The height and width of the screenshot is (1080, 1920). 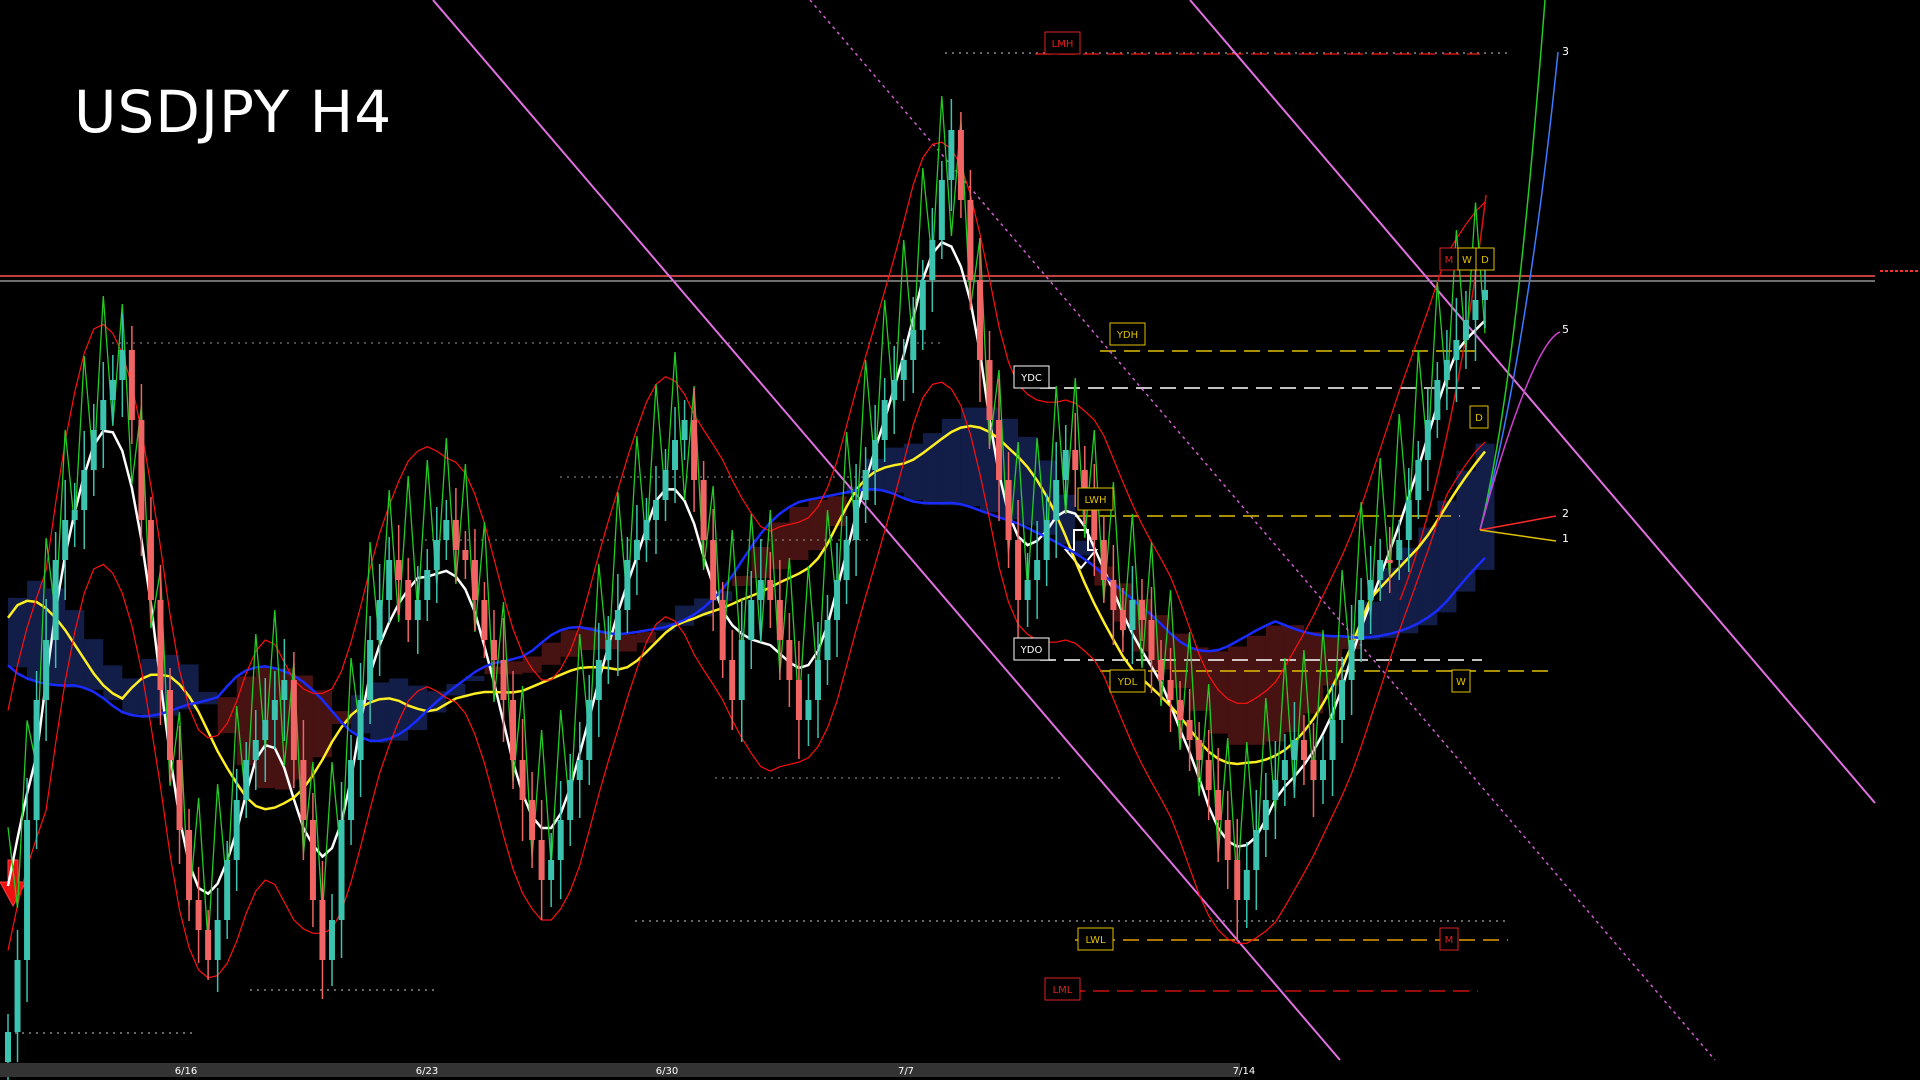 I want to click on projection-label-5: 5, so click(x=1565, y=329).